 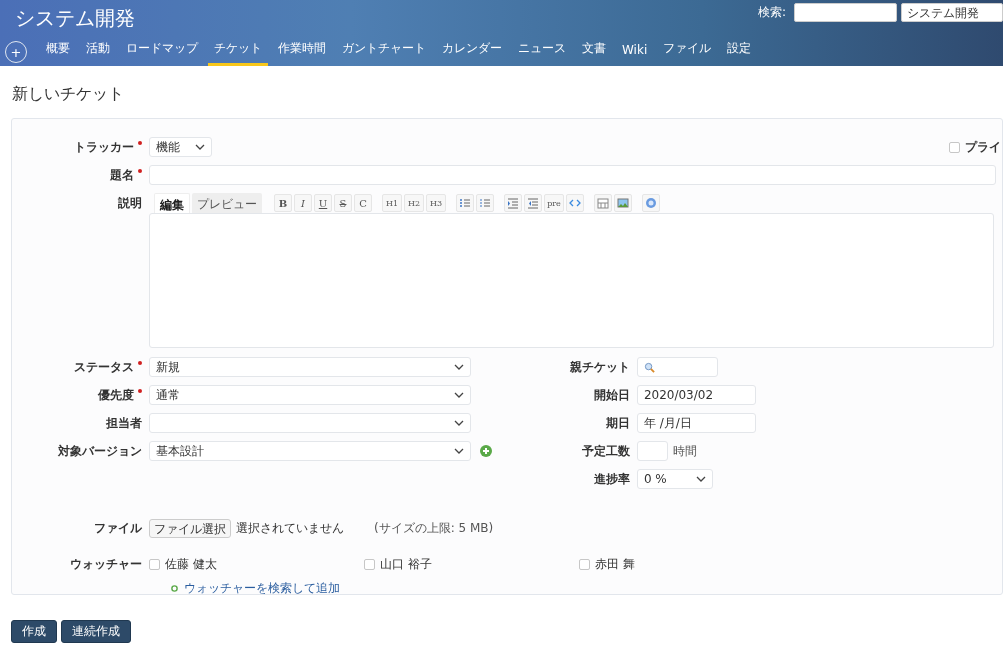 What do you see at coordinates (283, 203) in the screenshot?
I see `toolbar-button: B` at bounding box center [283, 203].